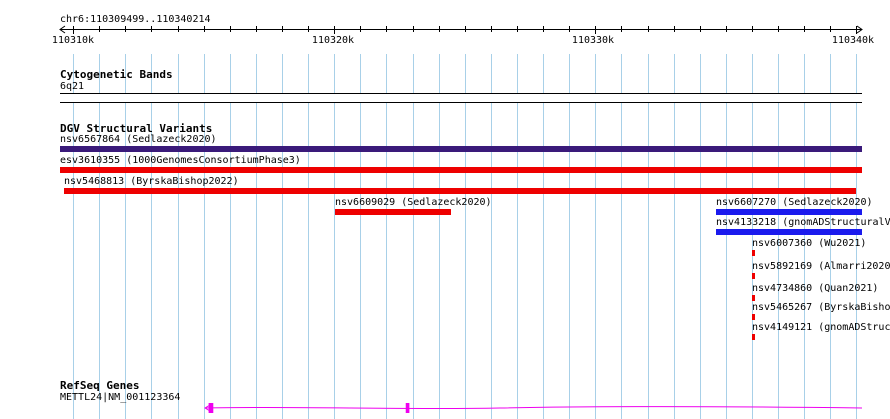 The height and width of the screenshot is (419, 890). I want to click on gene-intron-line, so click(533, 408).